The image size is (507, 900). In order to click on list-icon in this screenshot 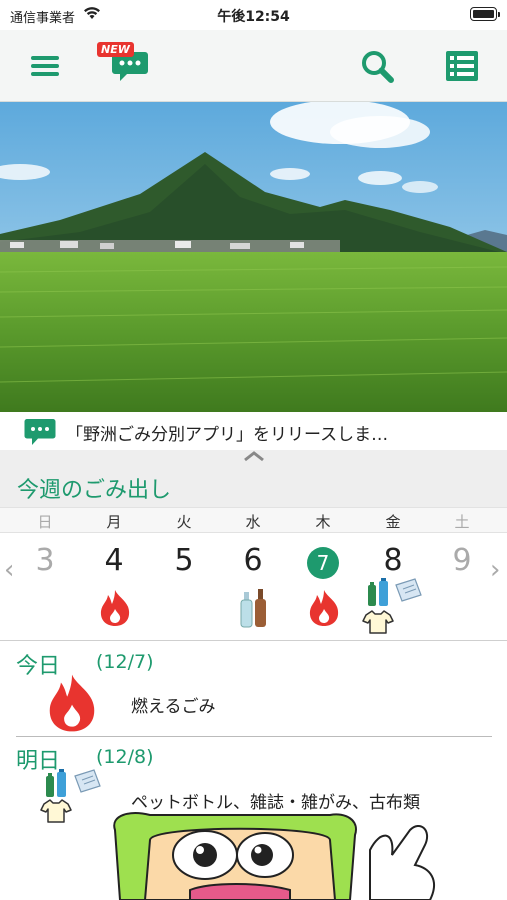, I will do `click(462, 66)`.